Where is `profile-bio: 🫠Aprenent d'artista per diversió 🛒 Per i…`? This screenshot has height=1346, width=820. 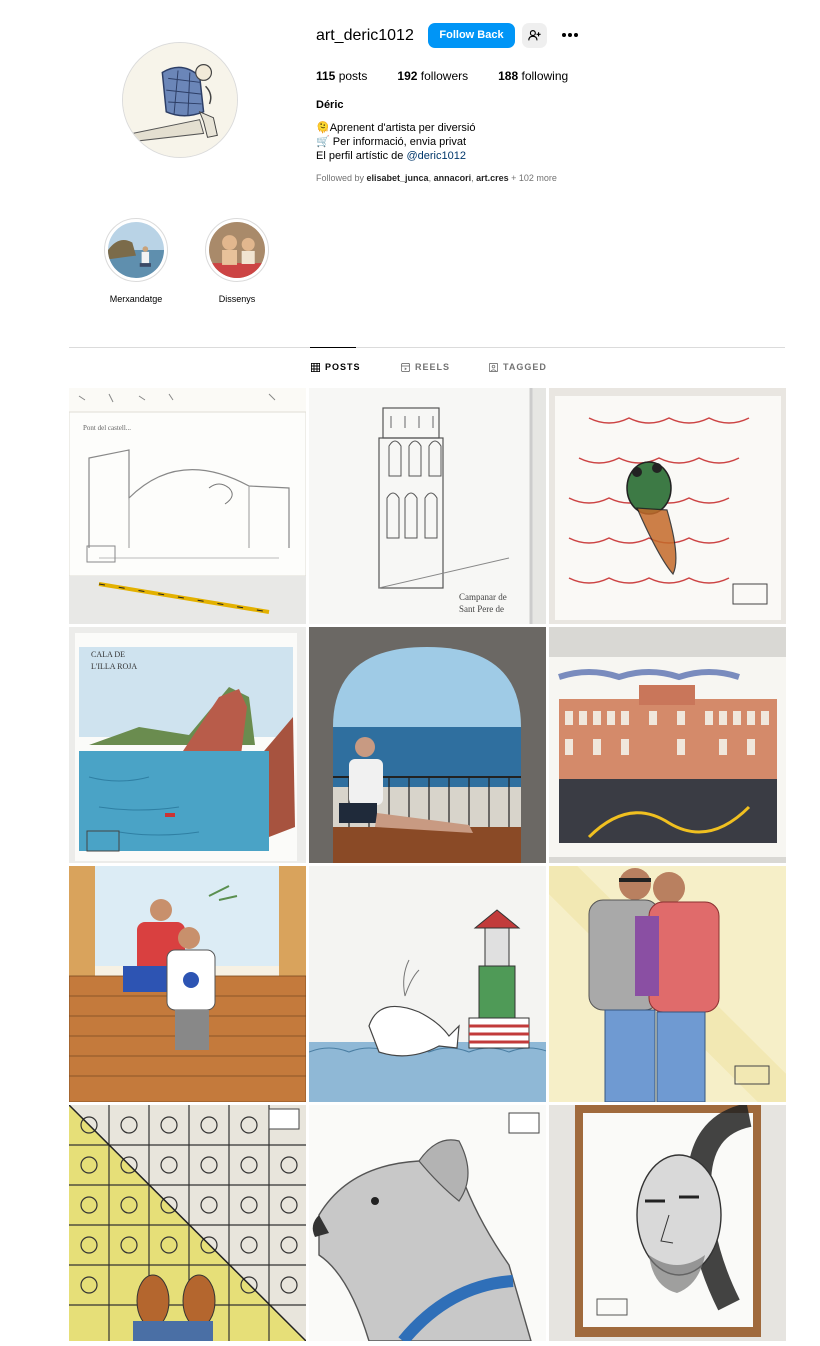
profile-bio: 🫠Aprenent d'artista per diversió 🛒 Per i… is located at coordinates (396, 142).